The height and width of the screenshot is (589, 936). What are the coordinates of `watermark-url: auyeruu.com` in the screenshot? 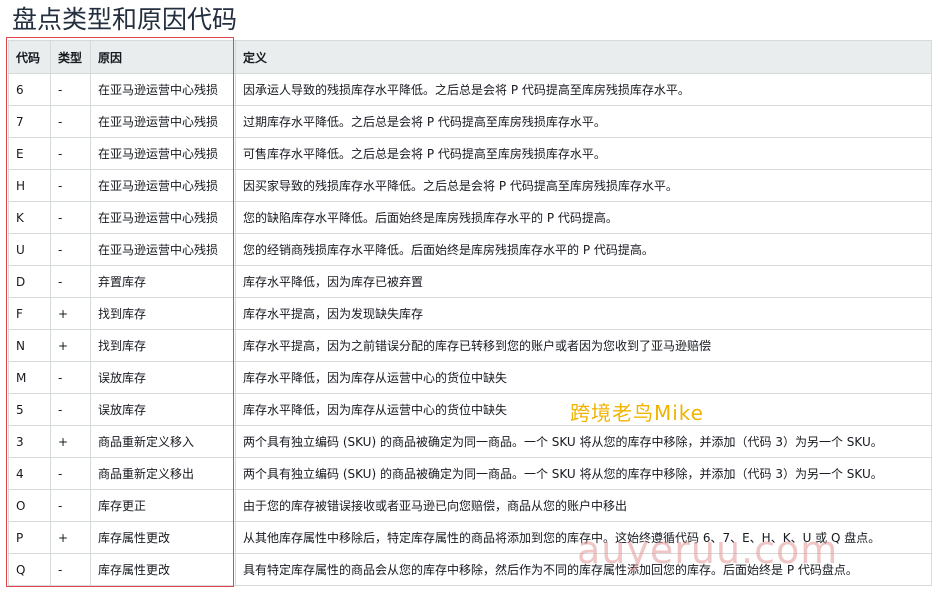 It's located at (708, 550).